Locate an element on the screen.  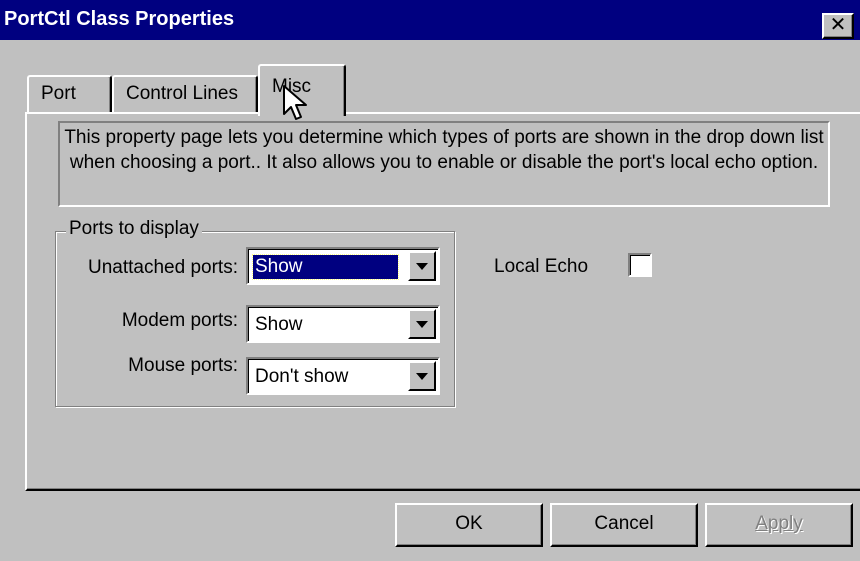
title-bar: PortCtl Class Properties ✕ is located at coordinates (430, 20).